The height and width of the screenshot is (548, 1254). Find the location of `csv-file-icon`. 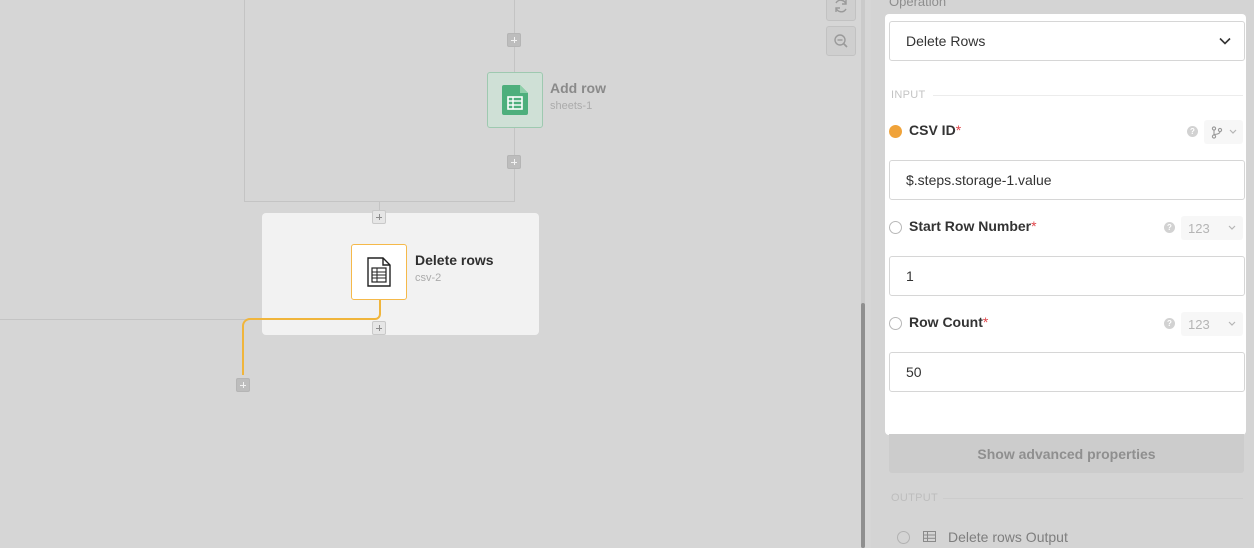

csv-file-icon is located at coordinates (379, 272).